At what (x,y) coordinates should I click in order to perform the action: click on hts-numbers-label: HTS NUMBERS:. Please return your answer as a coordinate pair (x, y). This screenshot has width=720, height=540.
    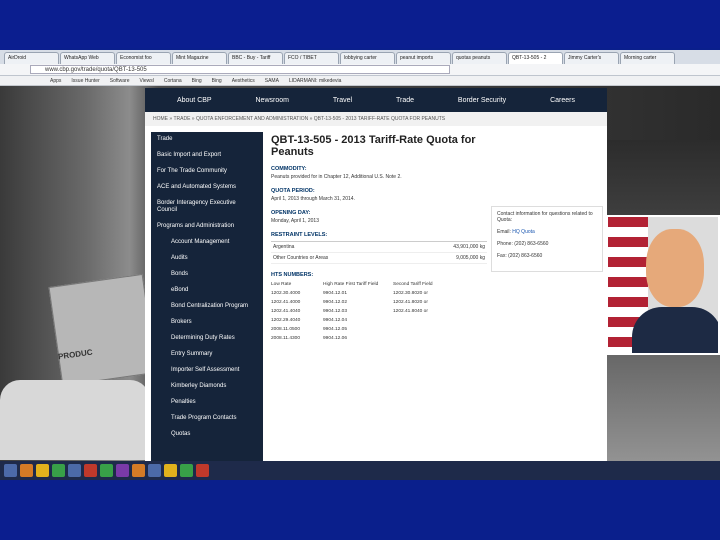
    Looking at the image, I should click on (292, 275).